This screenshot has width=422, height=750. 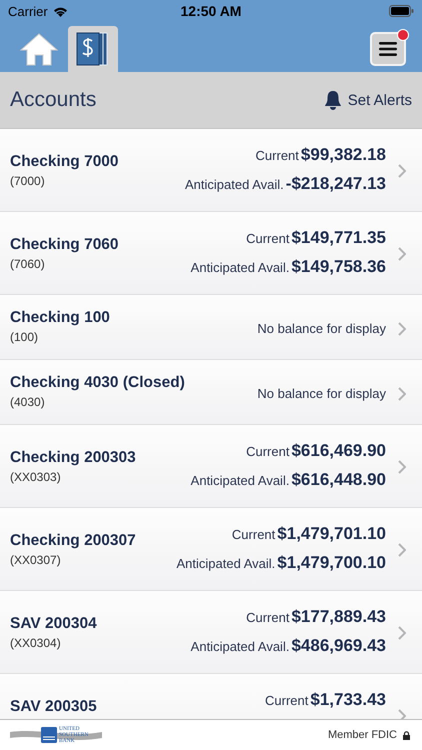 I want to click on account-name: SAV 200304, so click(x=54, y=624).